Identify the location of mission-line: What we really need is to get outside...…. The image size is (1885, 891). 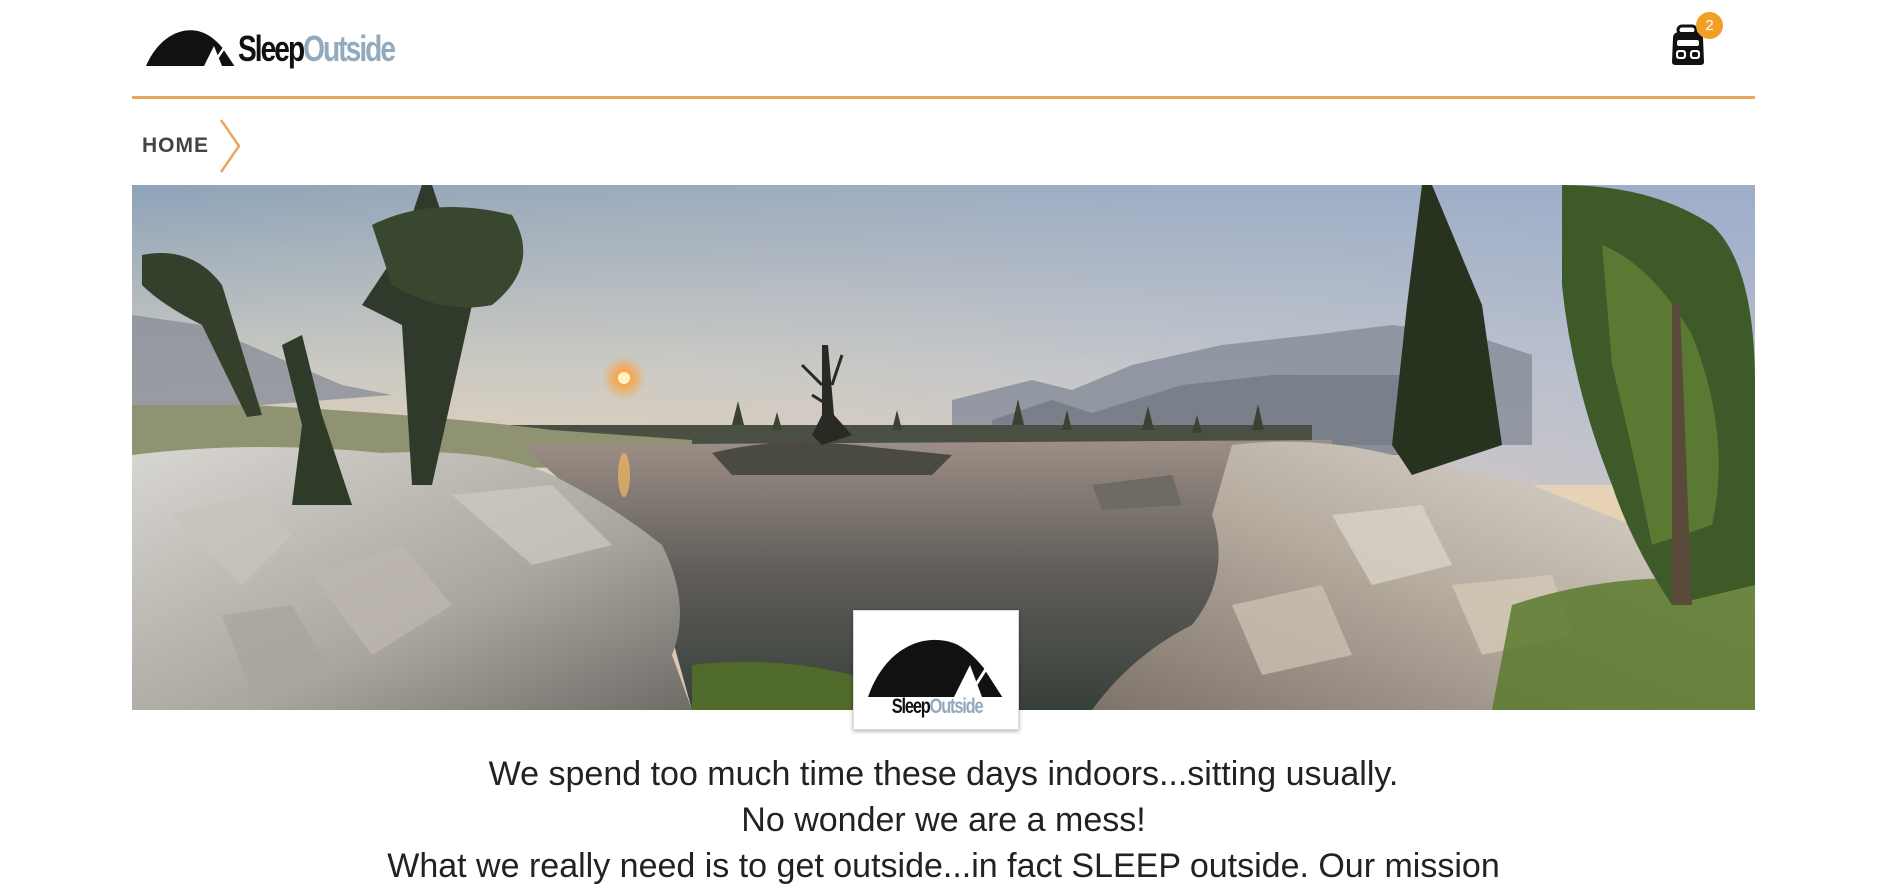
(943, 866).